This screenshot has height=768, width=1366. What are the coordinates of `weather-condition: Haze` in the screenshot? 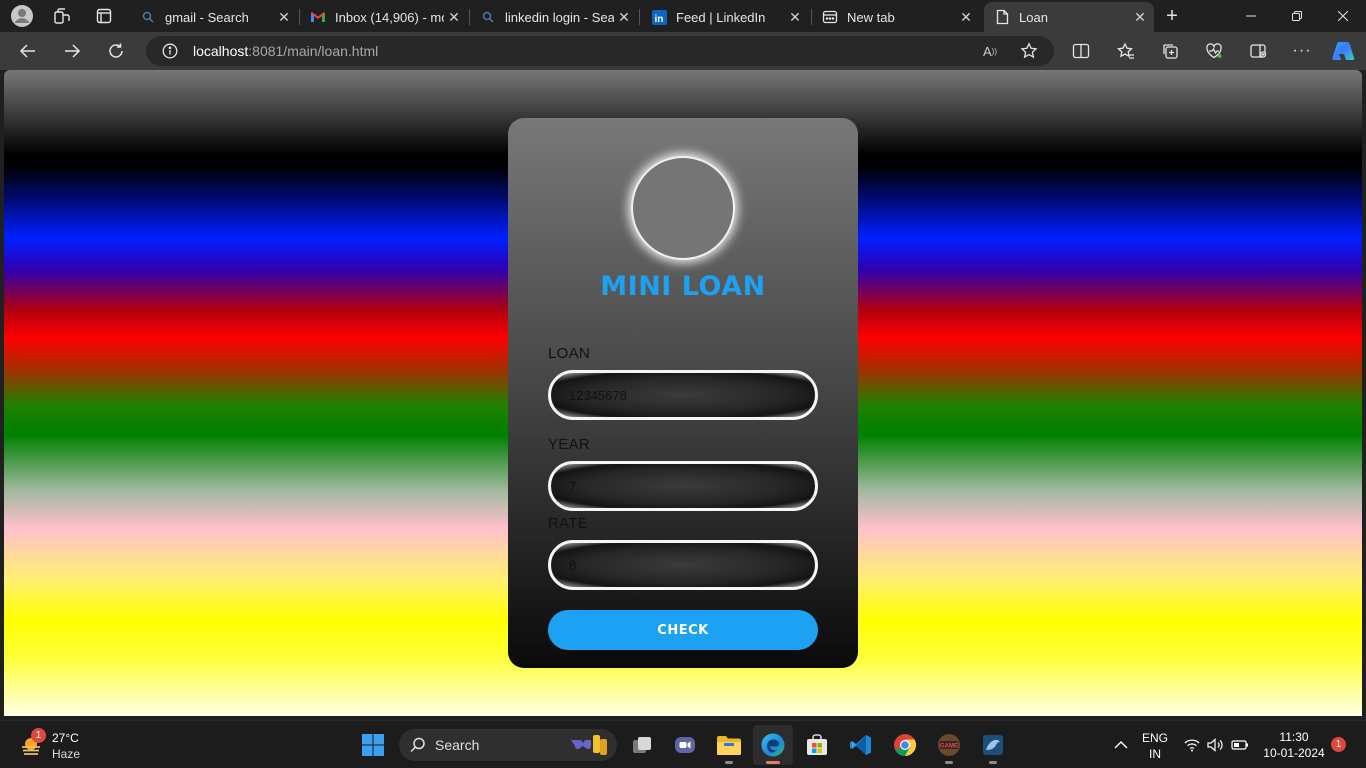 It's located at (66, 754).